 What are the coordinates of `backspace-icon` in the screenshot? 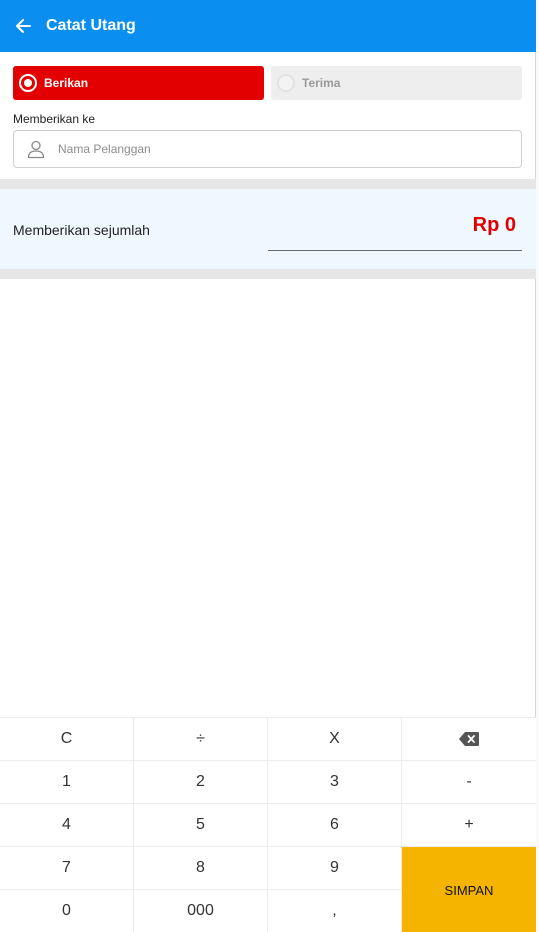 It's located at (469, 739).